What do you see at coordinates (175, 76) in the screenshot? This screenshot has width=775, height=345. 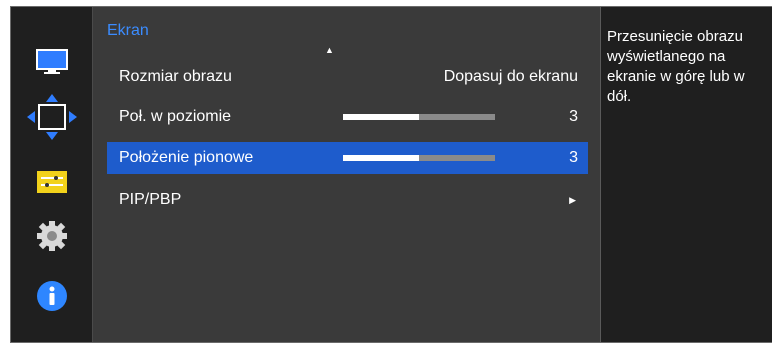 I see `row-label: Rozmiar obrazu` at bounding box center [175, 76].